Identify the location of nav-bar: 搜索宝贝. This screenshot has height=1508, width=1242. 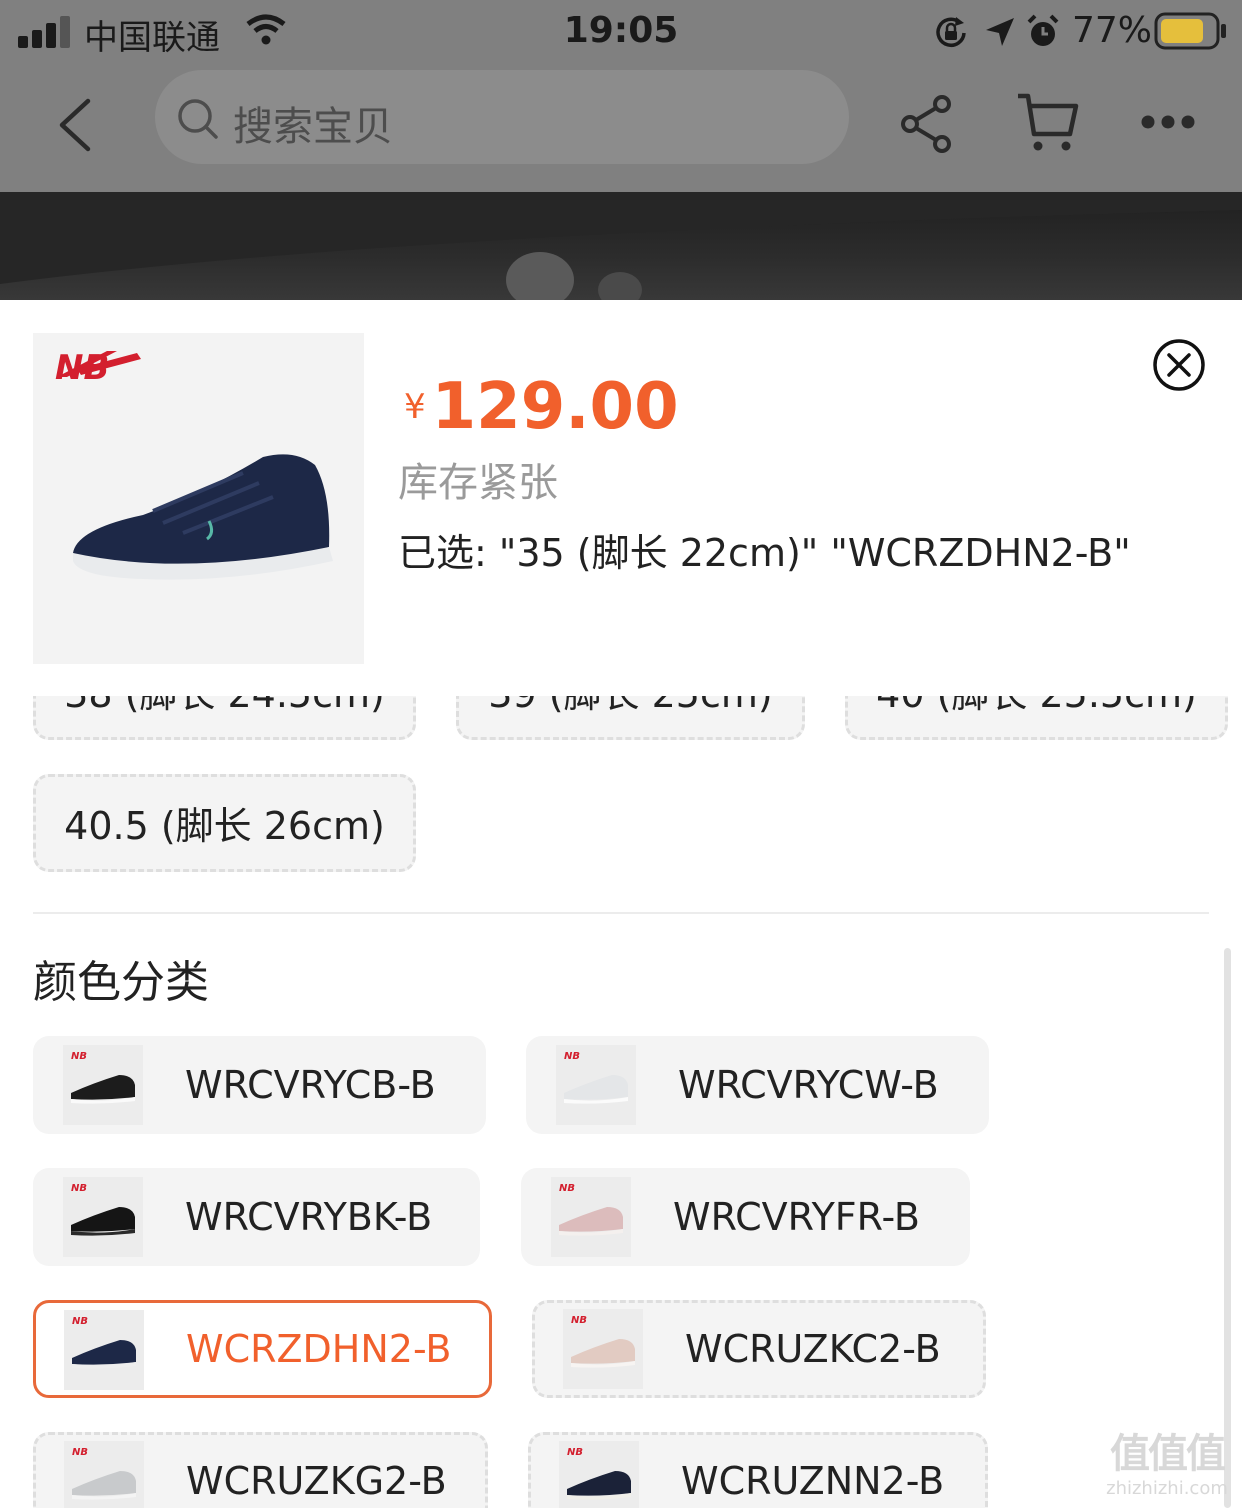
(621, 128).